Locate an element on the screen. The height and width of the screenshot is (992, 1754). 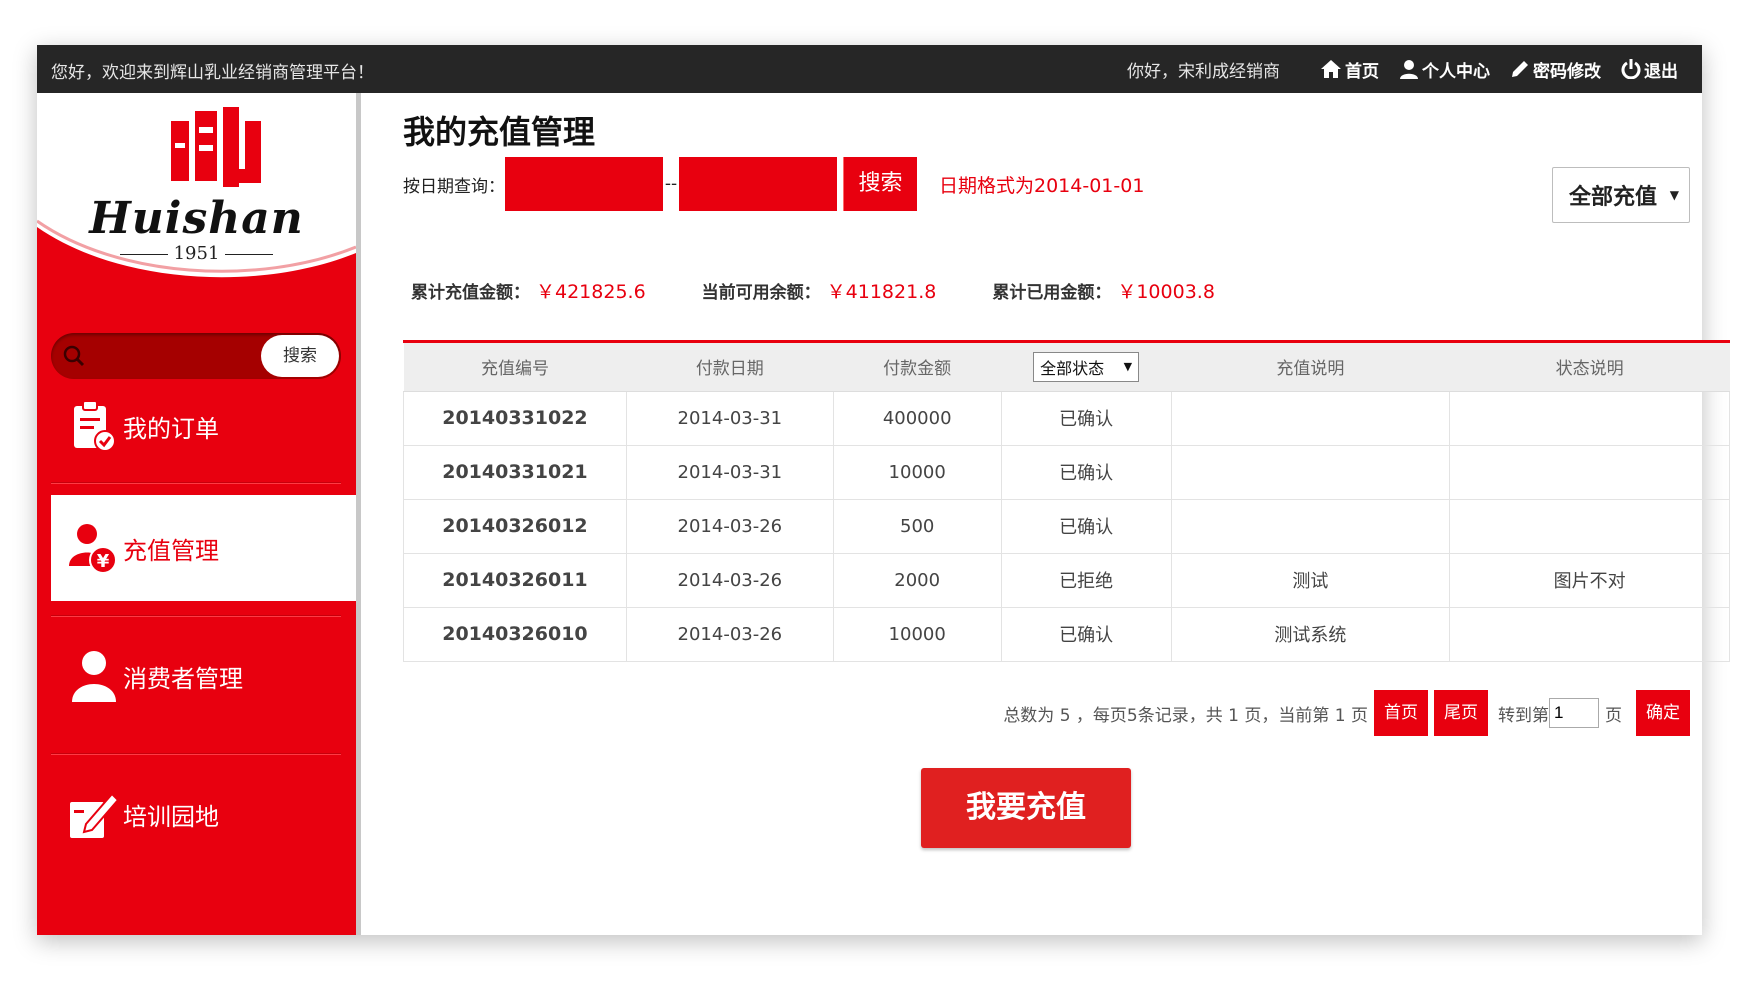
home-link: 首页 is located at coordinates (1349, 69).